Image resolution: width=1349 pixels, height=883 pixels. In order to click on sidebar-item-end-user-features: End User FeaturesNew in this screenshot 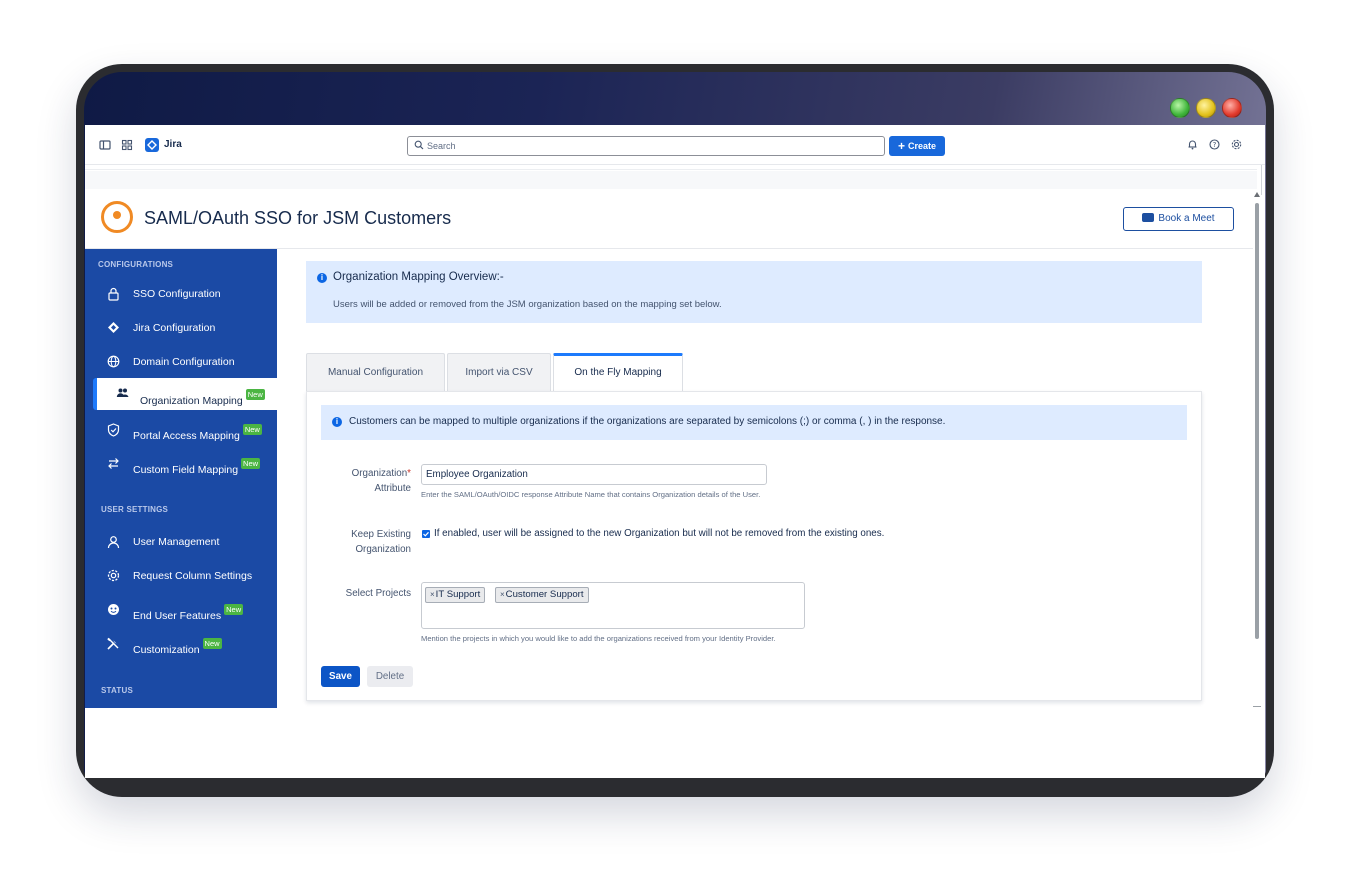, I will do `click(181, 610)`.